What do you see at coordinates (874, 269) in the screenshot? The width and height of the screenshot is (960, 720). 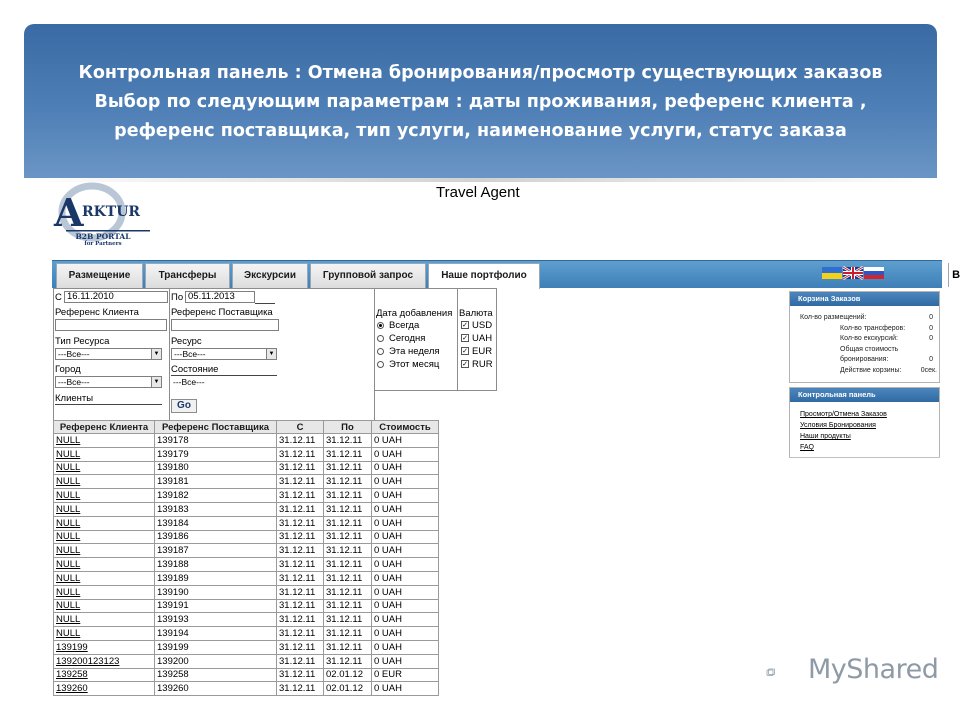 I see `russia-flag-icon` at bounding box center [874, 269].